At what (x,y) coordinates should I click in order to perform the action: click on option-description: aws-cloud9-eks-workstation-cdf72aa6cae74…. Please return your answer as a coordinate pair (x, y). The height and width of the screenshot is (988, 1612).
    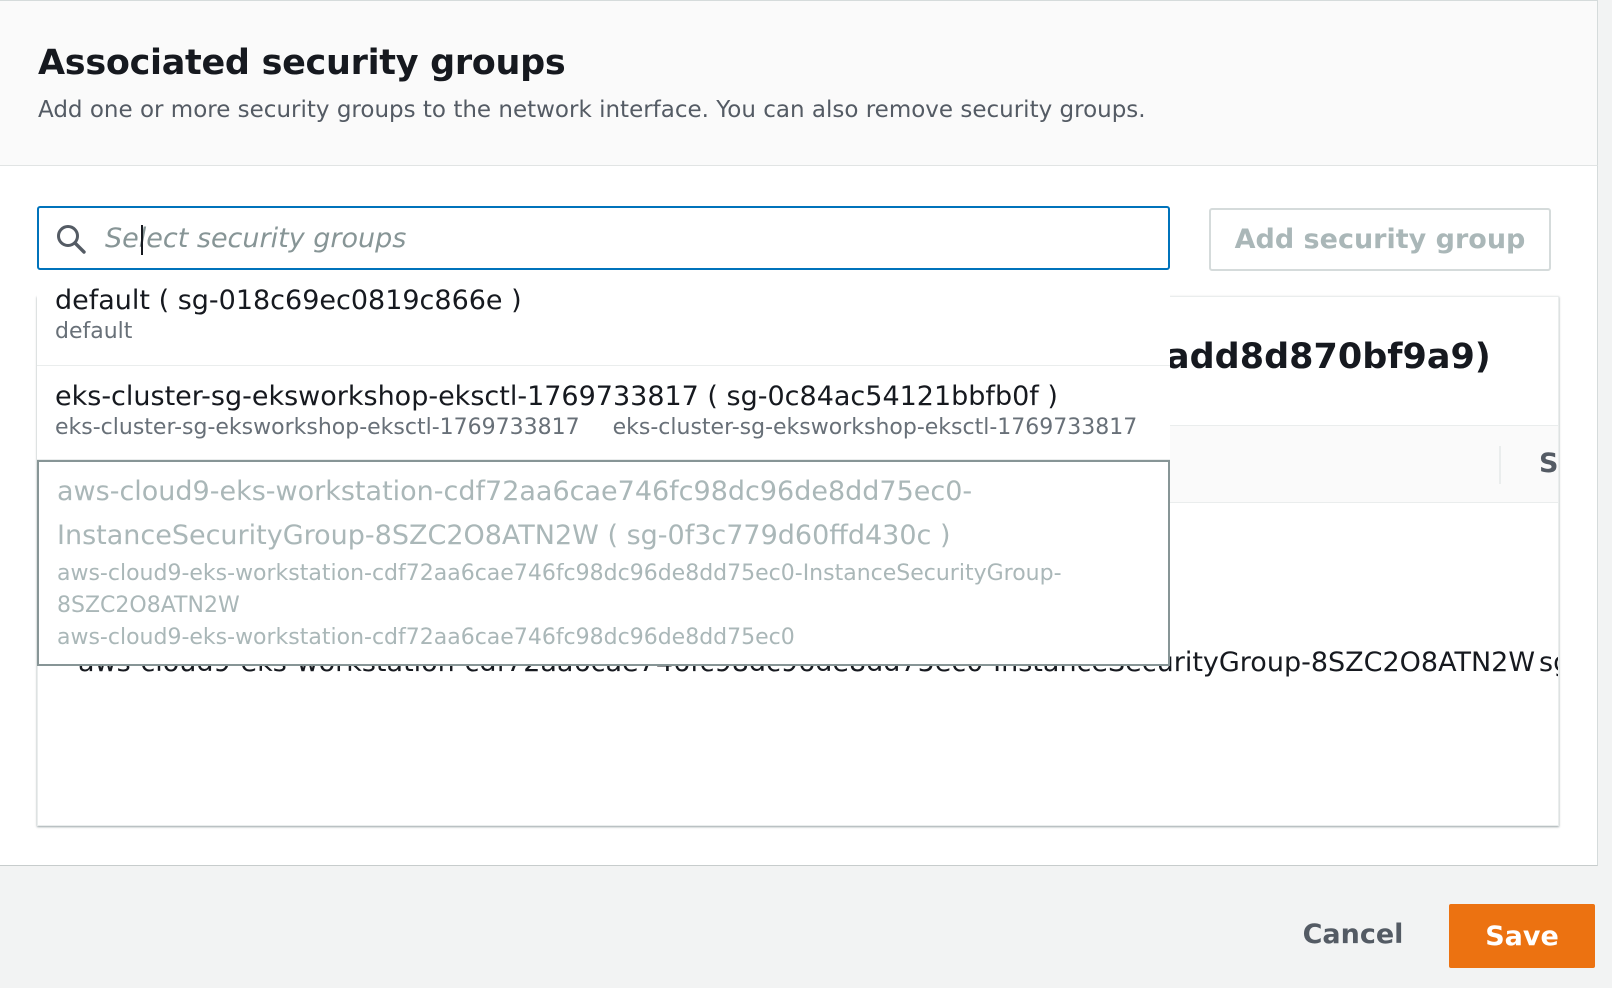
    Looking at the image, I should click on (559, 589).